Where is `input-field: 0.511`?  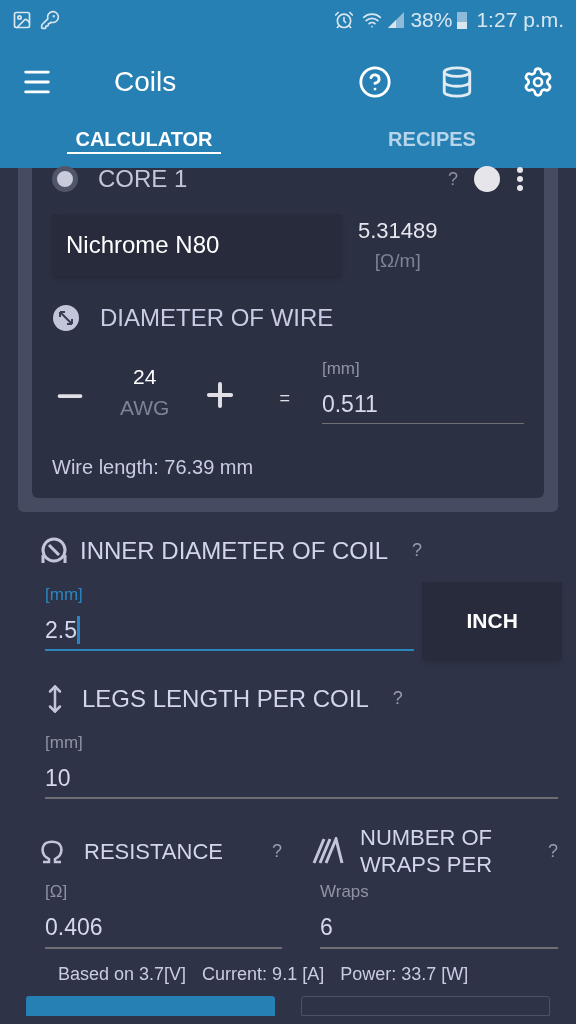
input-field: 0.511 is located at coordinates (422, 404).